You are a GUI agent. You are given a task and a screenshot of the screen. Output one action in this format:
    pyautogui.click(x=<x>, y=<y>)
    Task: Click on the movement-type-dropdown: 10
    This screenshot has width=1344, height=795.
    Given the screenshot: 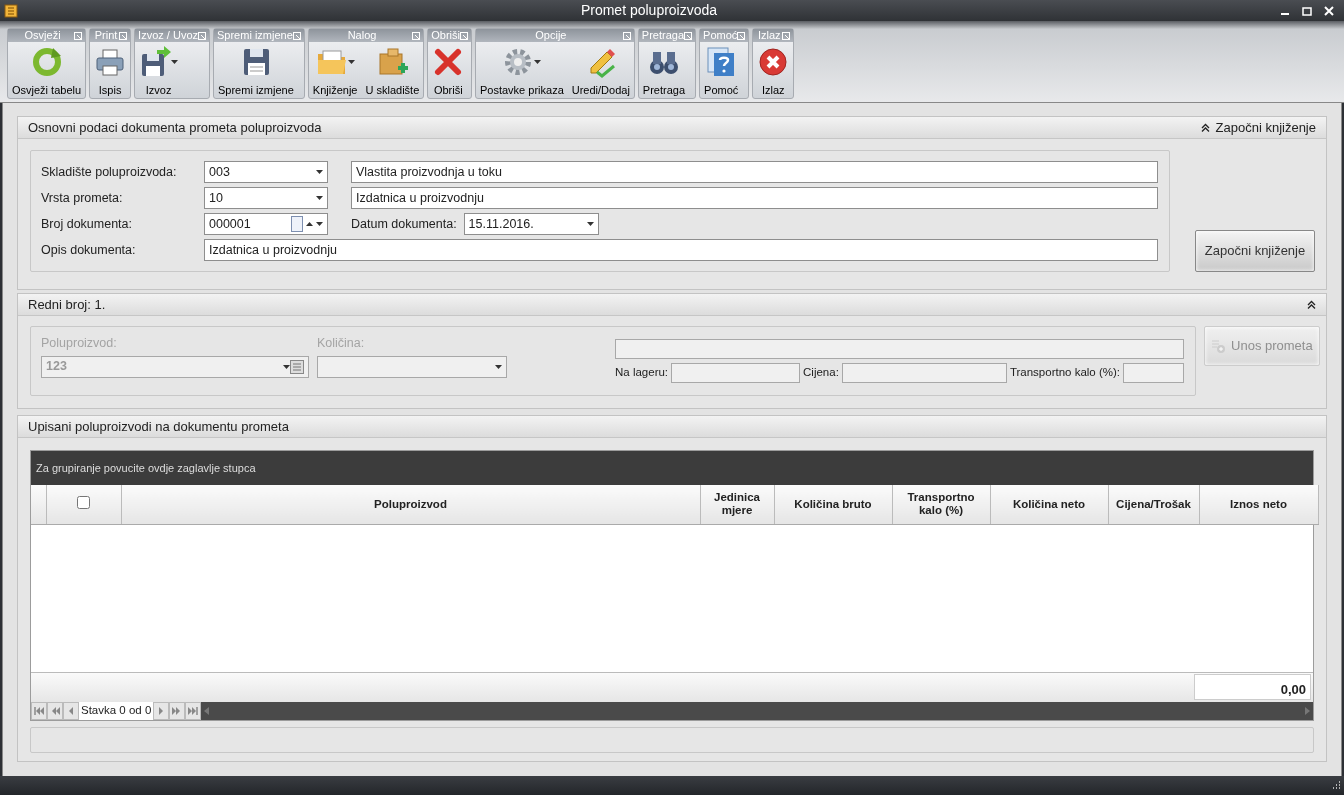 What is the action you would take?
    pyautogui.click(x=266, y=198)
    